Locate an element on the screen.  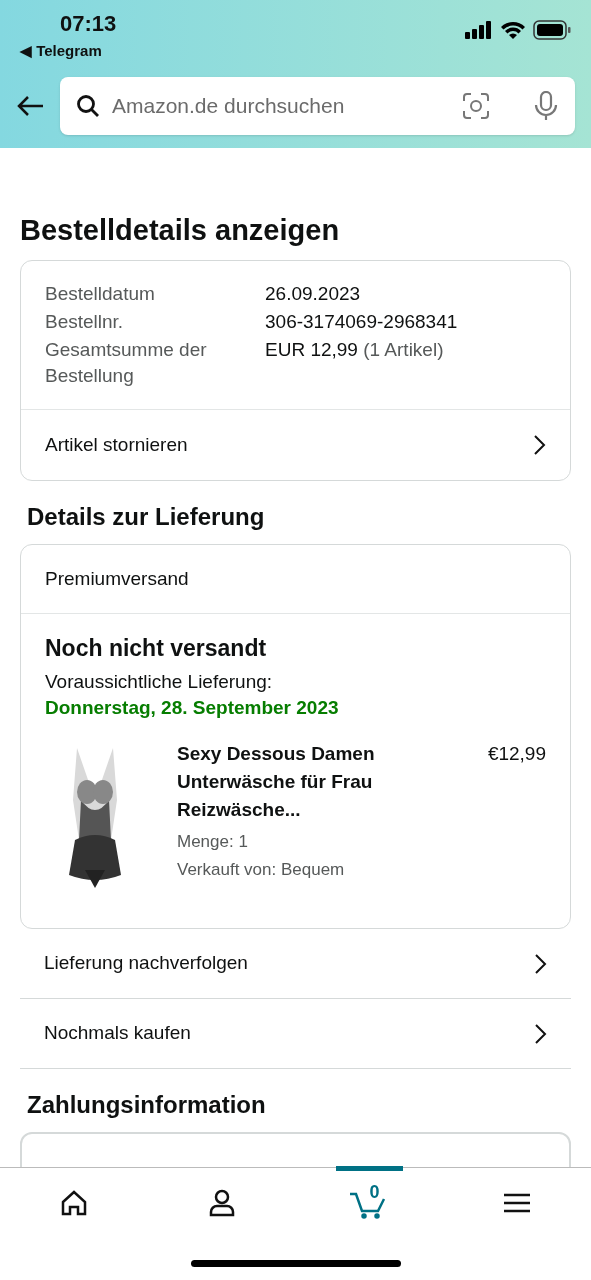
section-heading: Zahlungsinformation is located at coordinates (146, 1105).